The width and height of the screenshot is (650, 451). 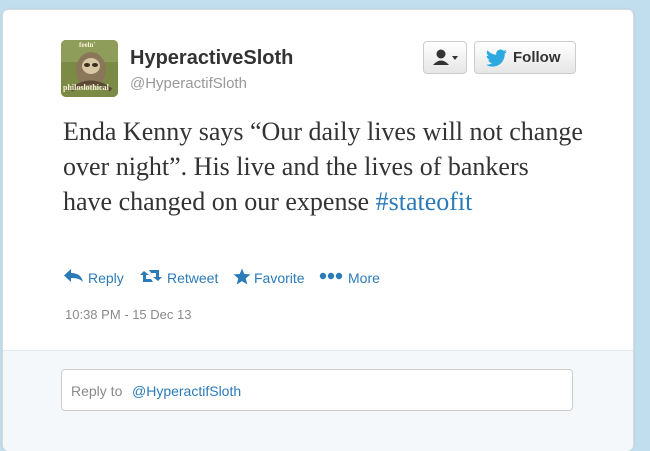 I want to click on reply-icon, so click(x=73, y=275).